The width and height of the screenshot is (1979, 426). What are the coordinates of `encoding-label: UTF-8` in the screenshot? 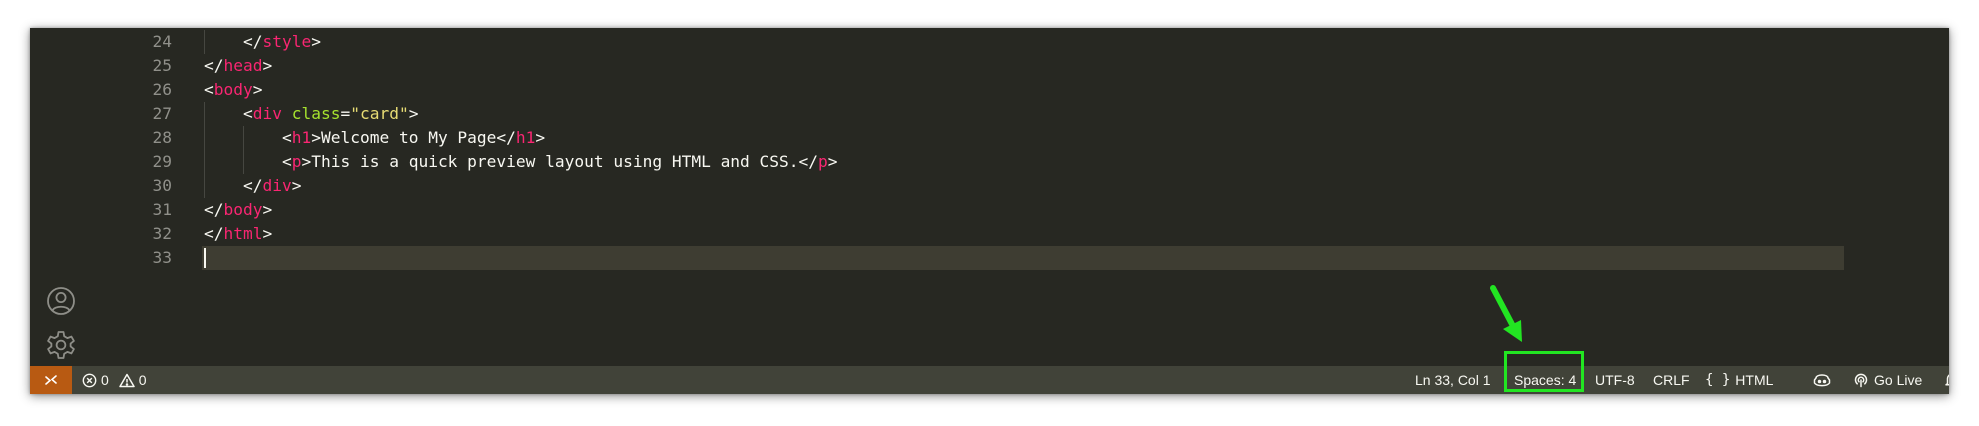 It's located at (1615, 380).